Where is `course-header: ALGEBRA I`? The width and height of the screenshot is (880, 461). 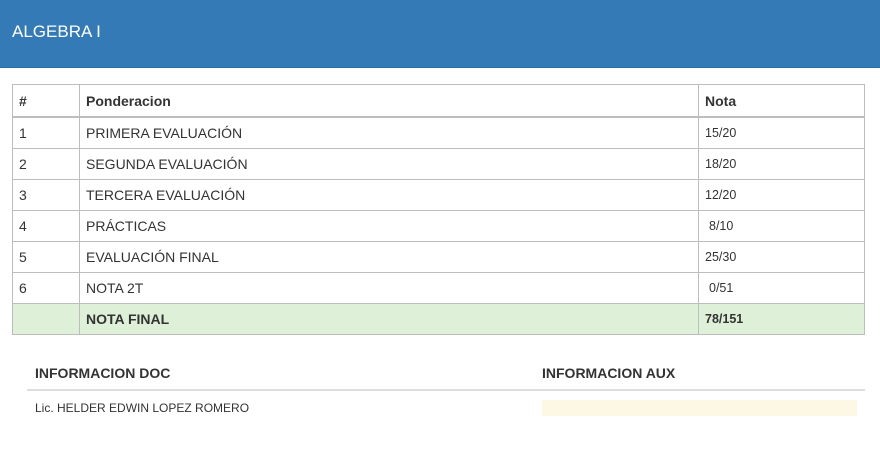 course-header: ALGEBRA I is located at coordinates (440, 34).